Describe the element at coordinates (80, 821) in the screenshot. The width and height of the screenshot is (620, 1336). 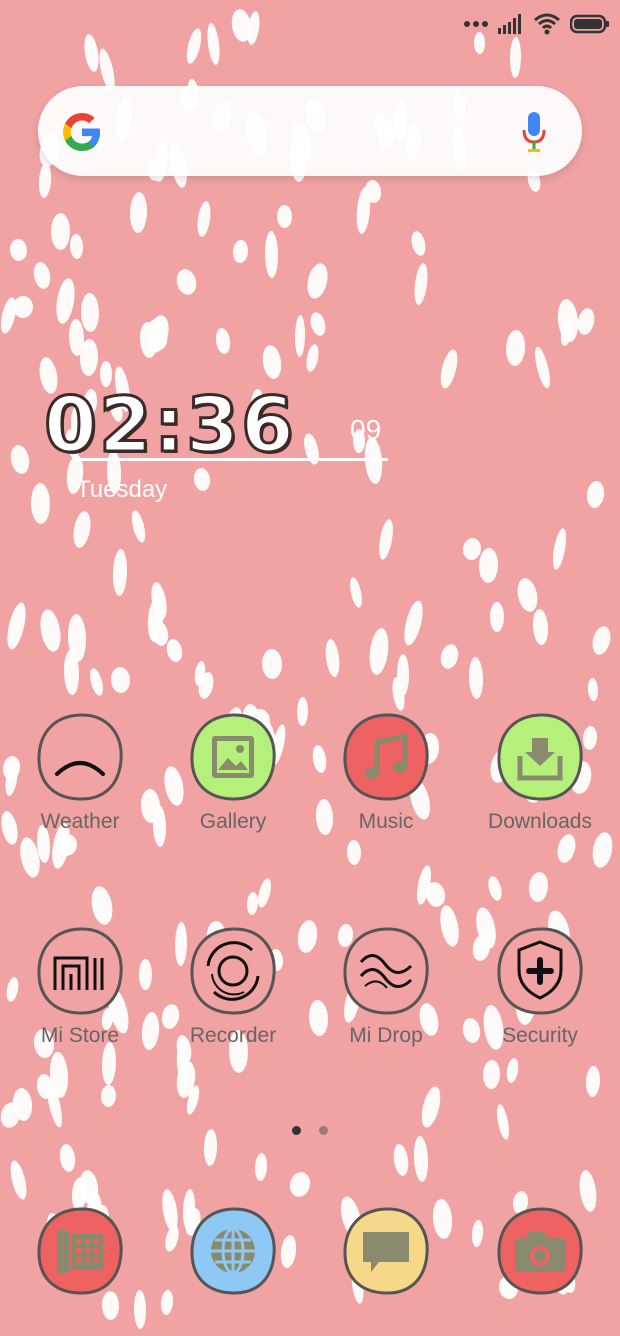
I see `app-label: Weather` at that location.